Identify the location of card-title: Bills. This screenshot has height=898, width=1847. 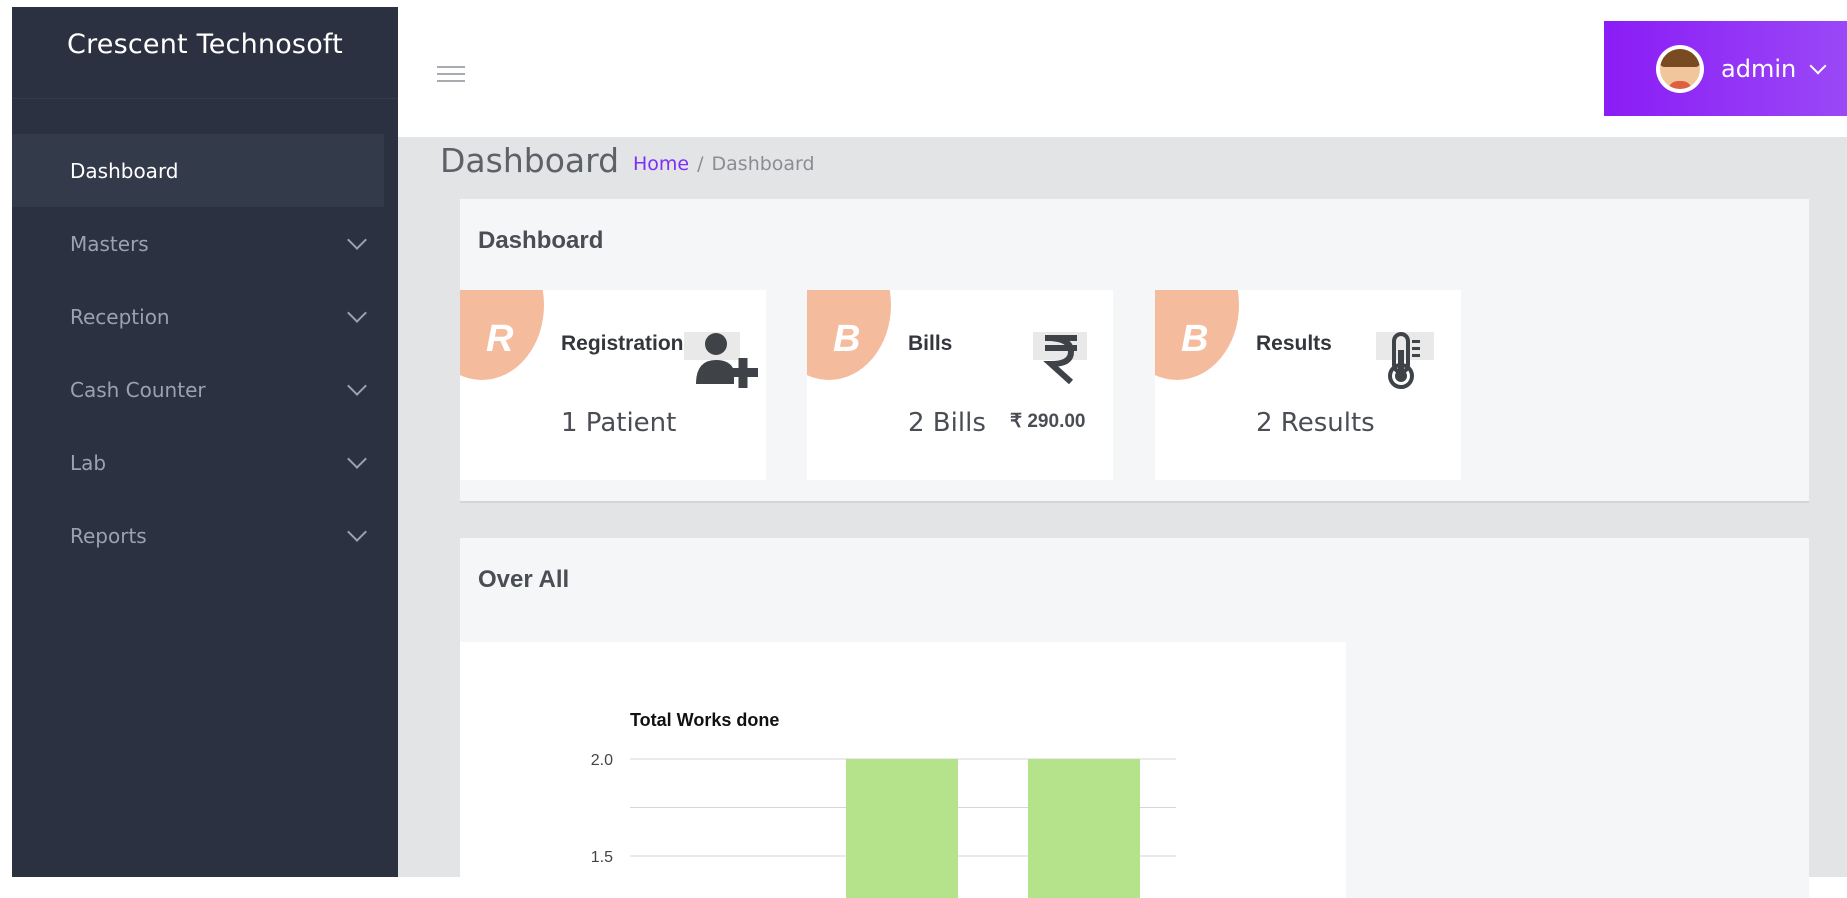
(930, 343).